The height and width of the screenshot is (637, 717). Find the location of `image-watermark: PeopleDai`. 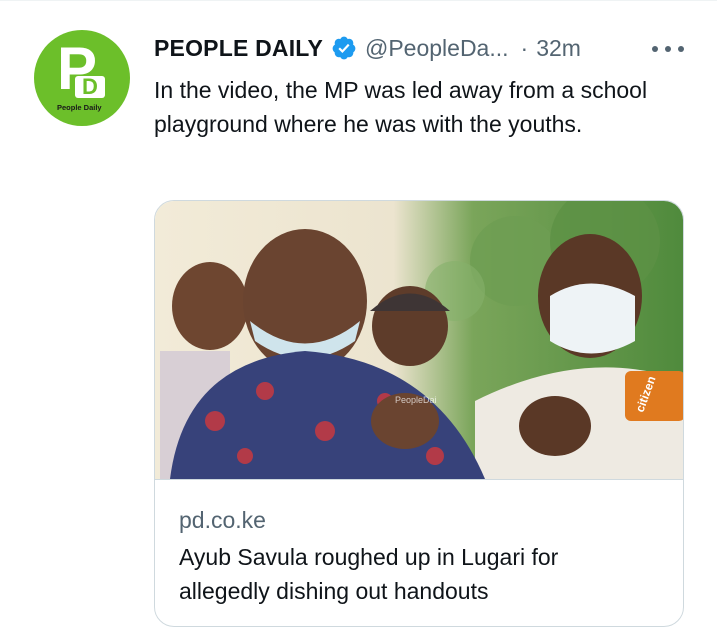

image-watermark: PeopleDai is located at coordinates (416, 400).